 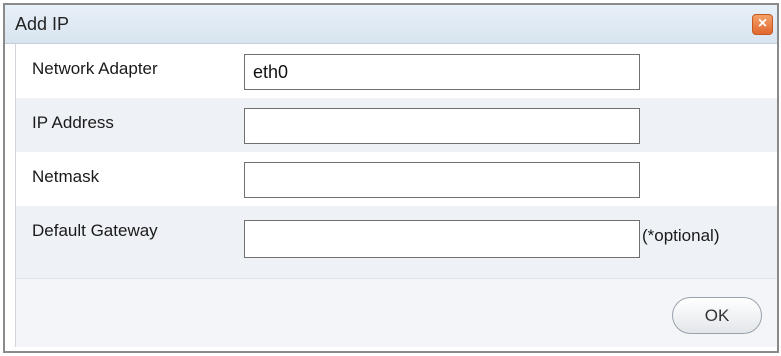 I want to click on network-adapter-input, so click(x=442, y=72).